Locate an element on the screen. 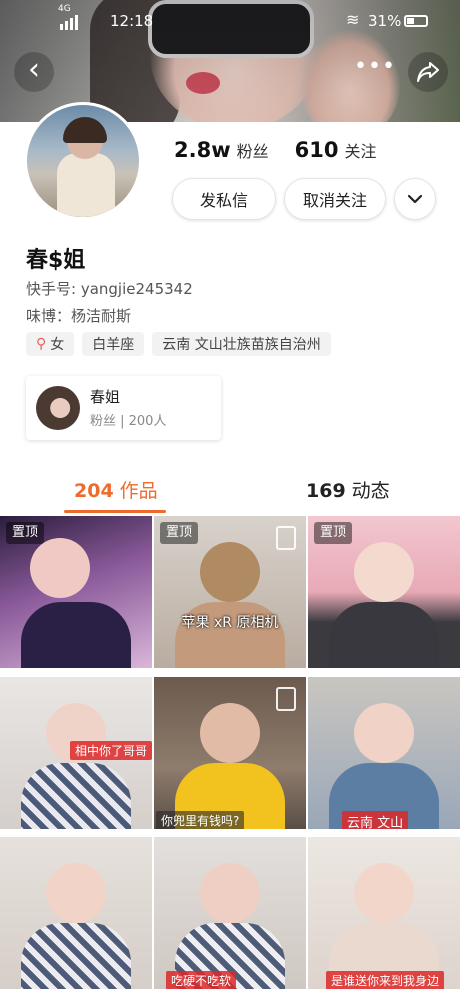 The width and height of the screenshot is (460, 996). fan-group-avatar is located at coordinates (58, 408).